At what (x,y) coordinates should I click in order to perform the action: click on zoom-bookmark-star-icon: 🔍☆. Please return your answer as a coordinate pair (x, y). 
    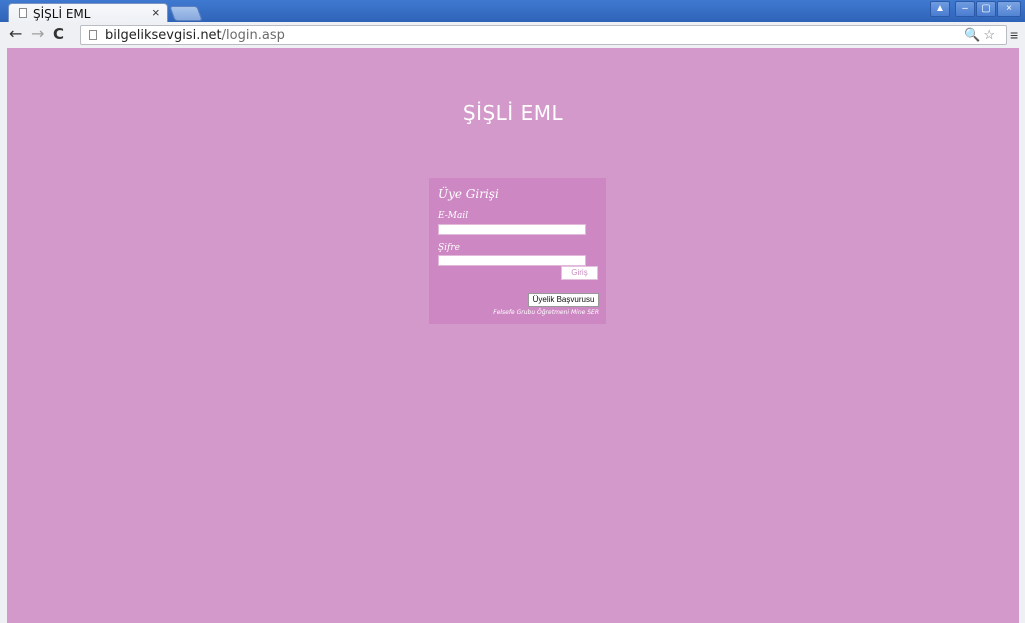
    Looking at the image, I should click on (981, 35).